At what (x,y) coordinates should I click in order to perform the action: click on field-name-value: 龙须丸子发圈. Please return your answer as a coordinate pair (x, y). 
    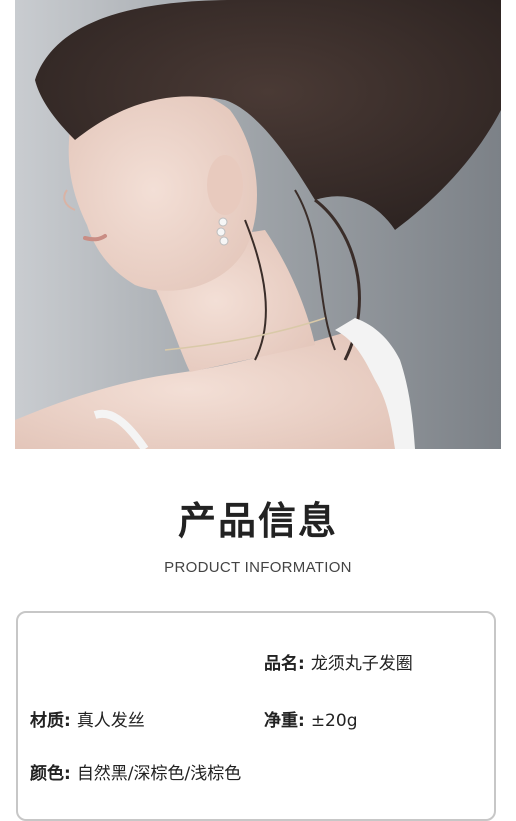
    Looking at the image, I should click on (361, 664).